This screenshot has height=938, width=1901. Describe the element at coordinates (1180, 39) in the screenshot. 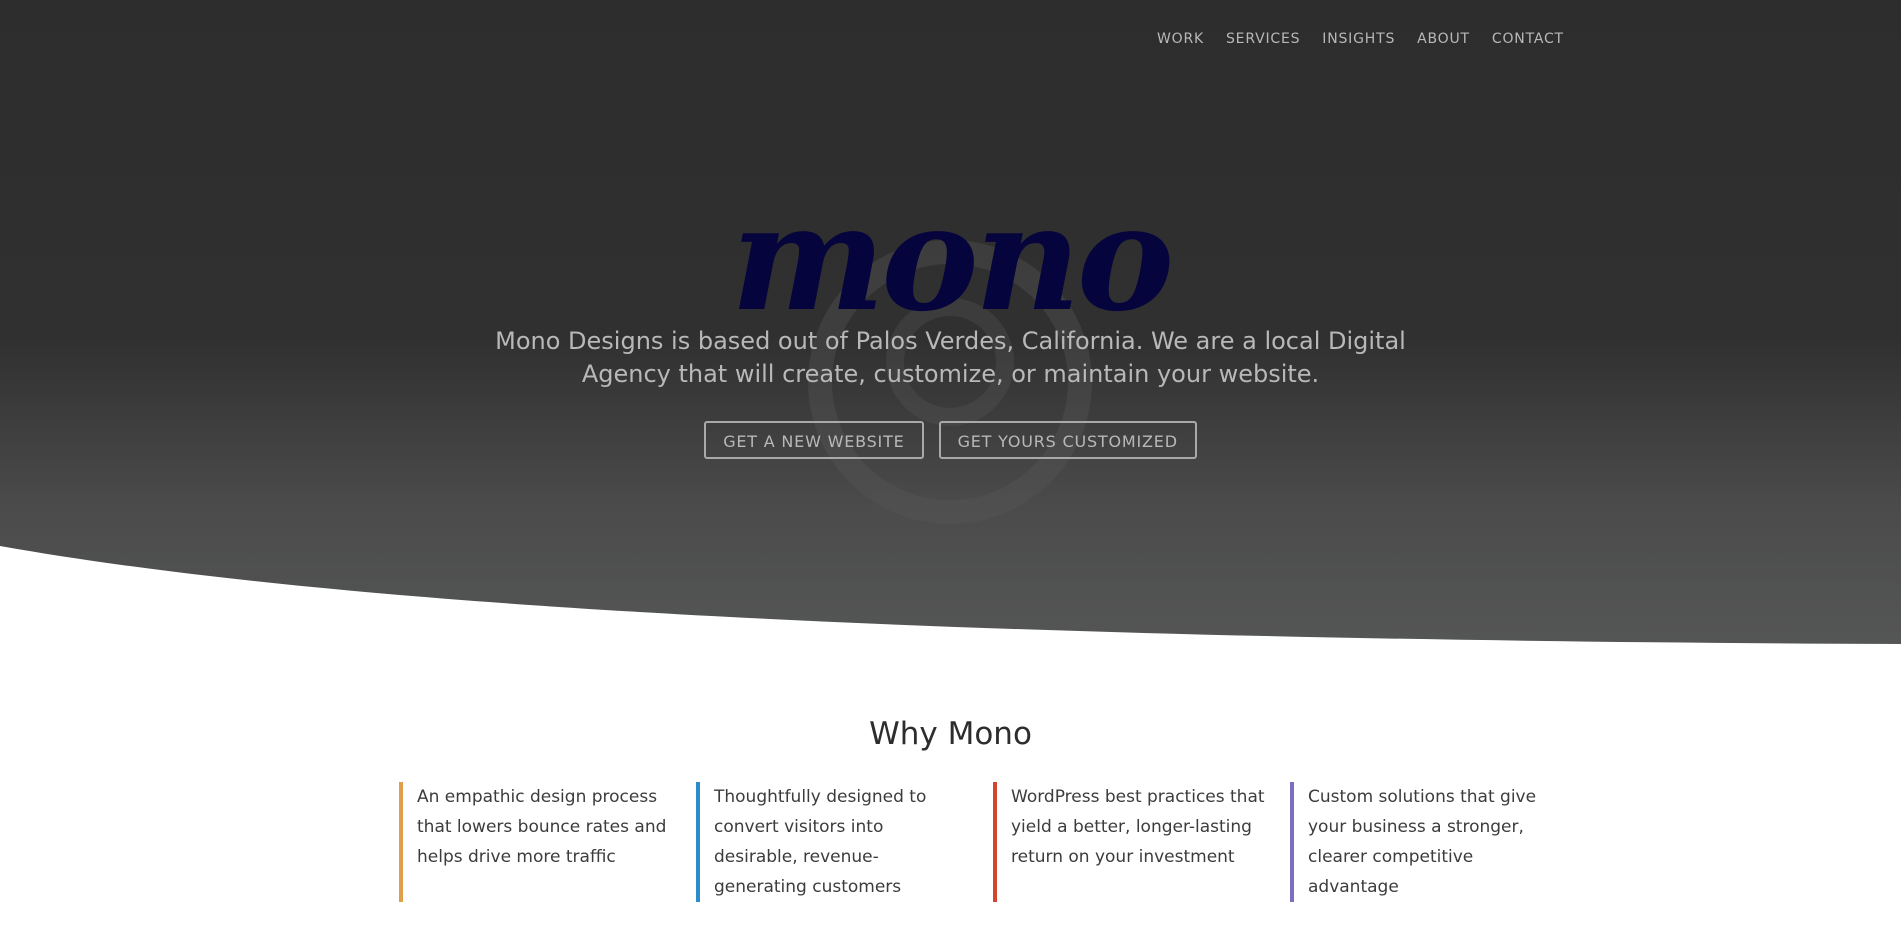

I see `nav-work: WORK` at that location.